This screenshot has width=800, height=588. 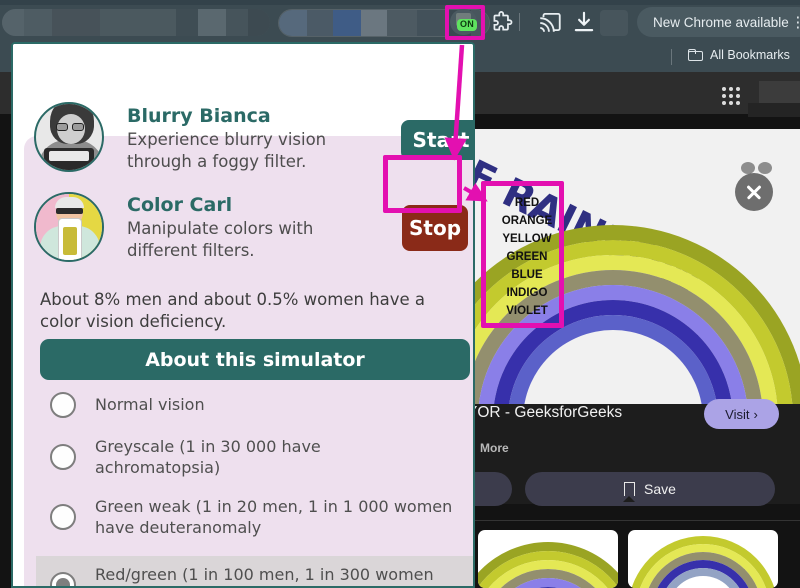 I want to click on save-button: Save, so click(x=650, y=489).